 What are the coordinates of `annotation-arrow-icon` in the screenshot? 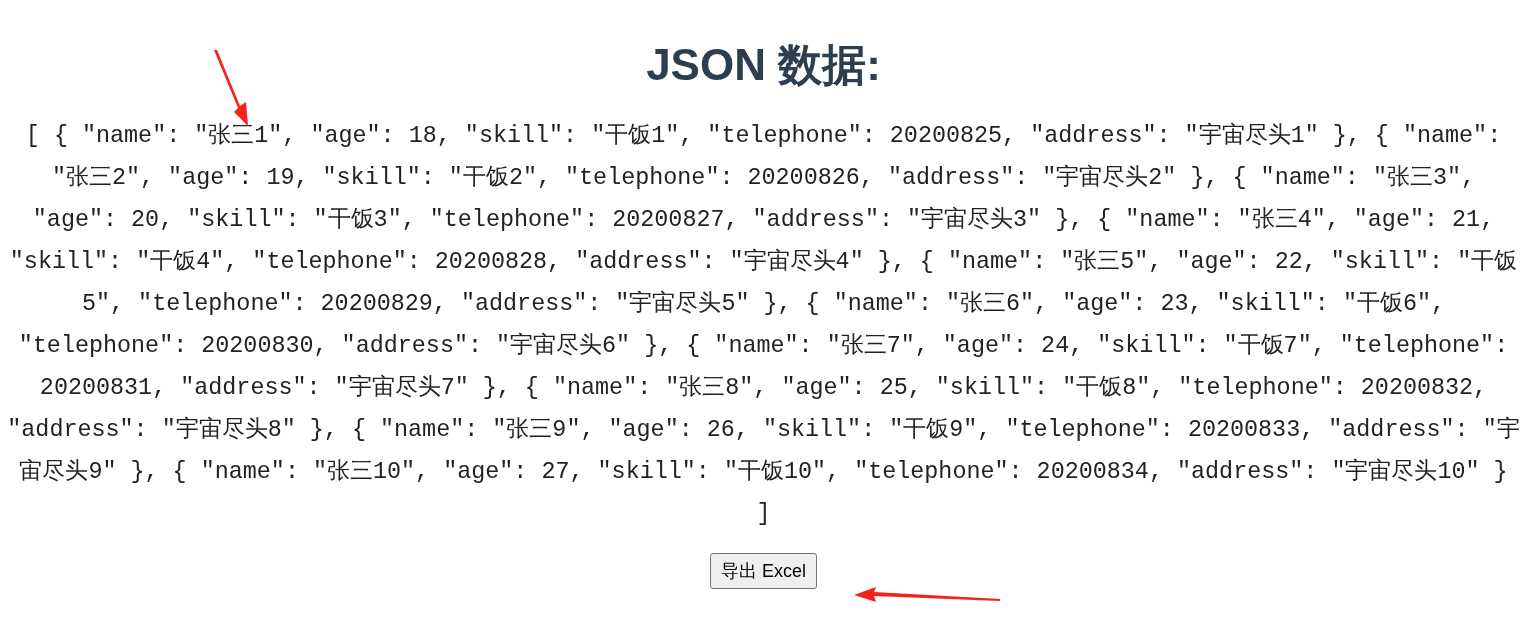 It's located at (927, 595).